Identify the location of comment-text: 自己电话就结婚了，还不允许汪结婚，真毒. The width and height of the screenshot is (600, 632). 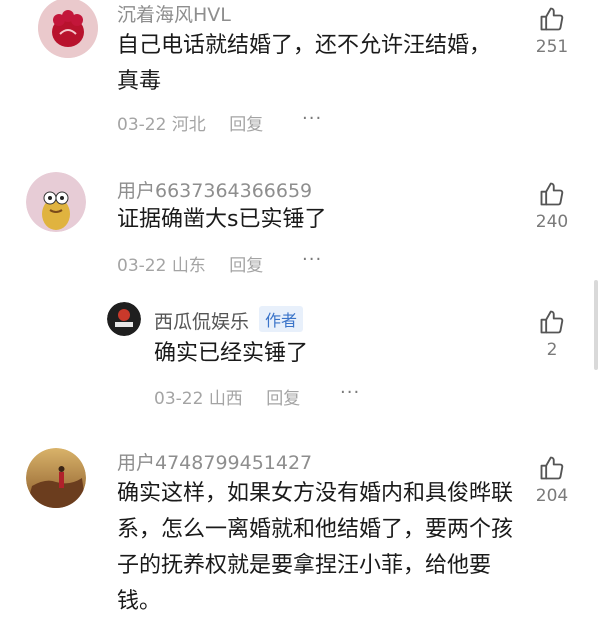
(304, 63).